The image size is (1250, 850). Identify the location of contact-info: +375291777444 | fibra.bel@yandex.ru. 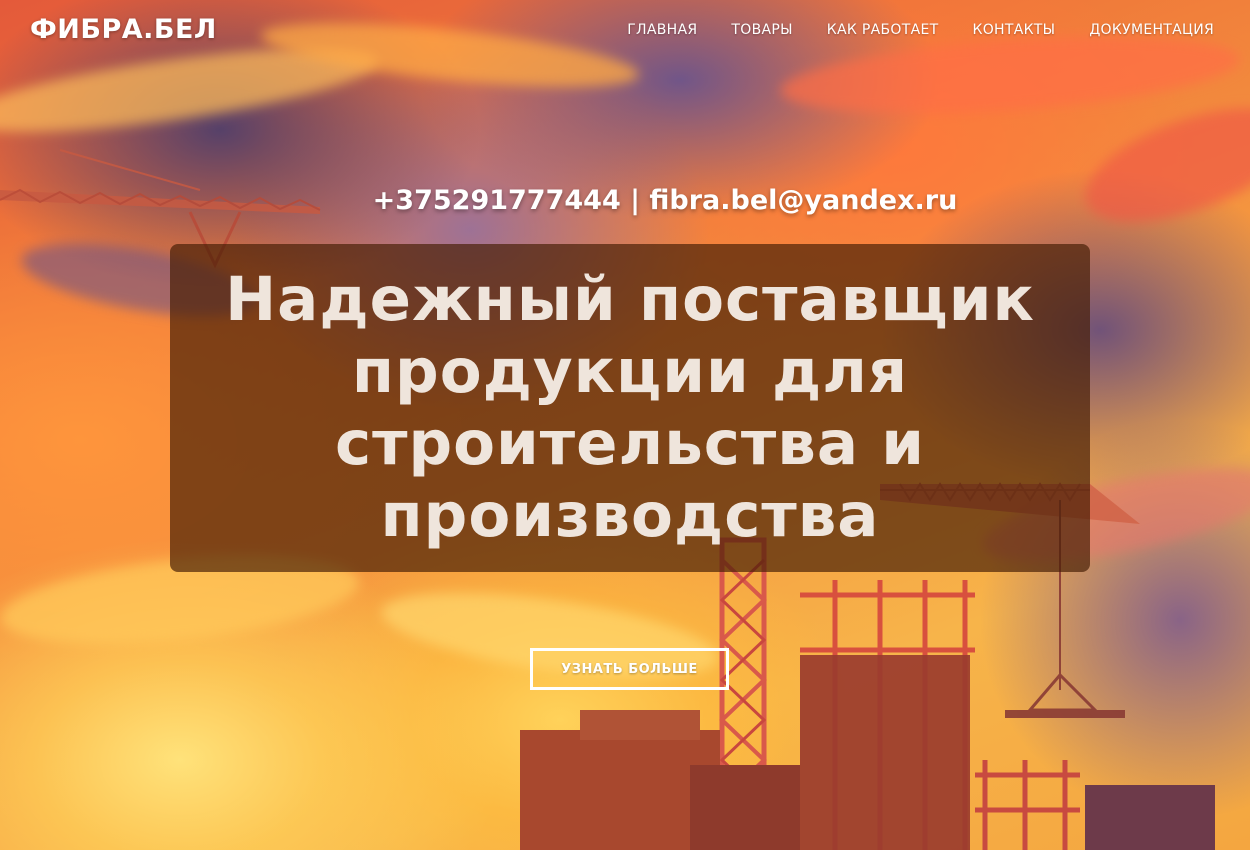
(665, 200).